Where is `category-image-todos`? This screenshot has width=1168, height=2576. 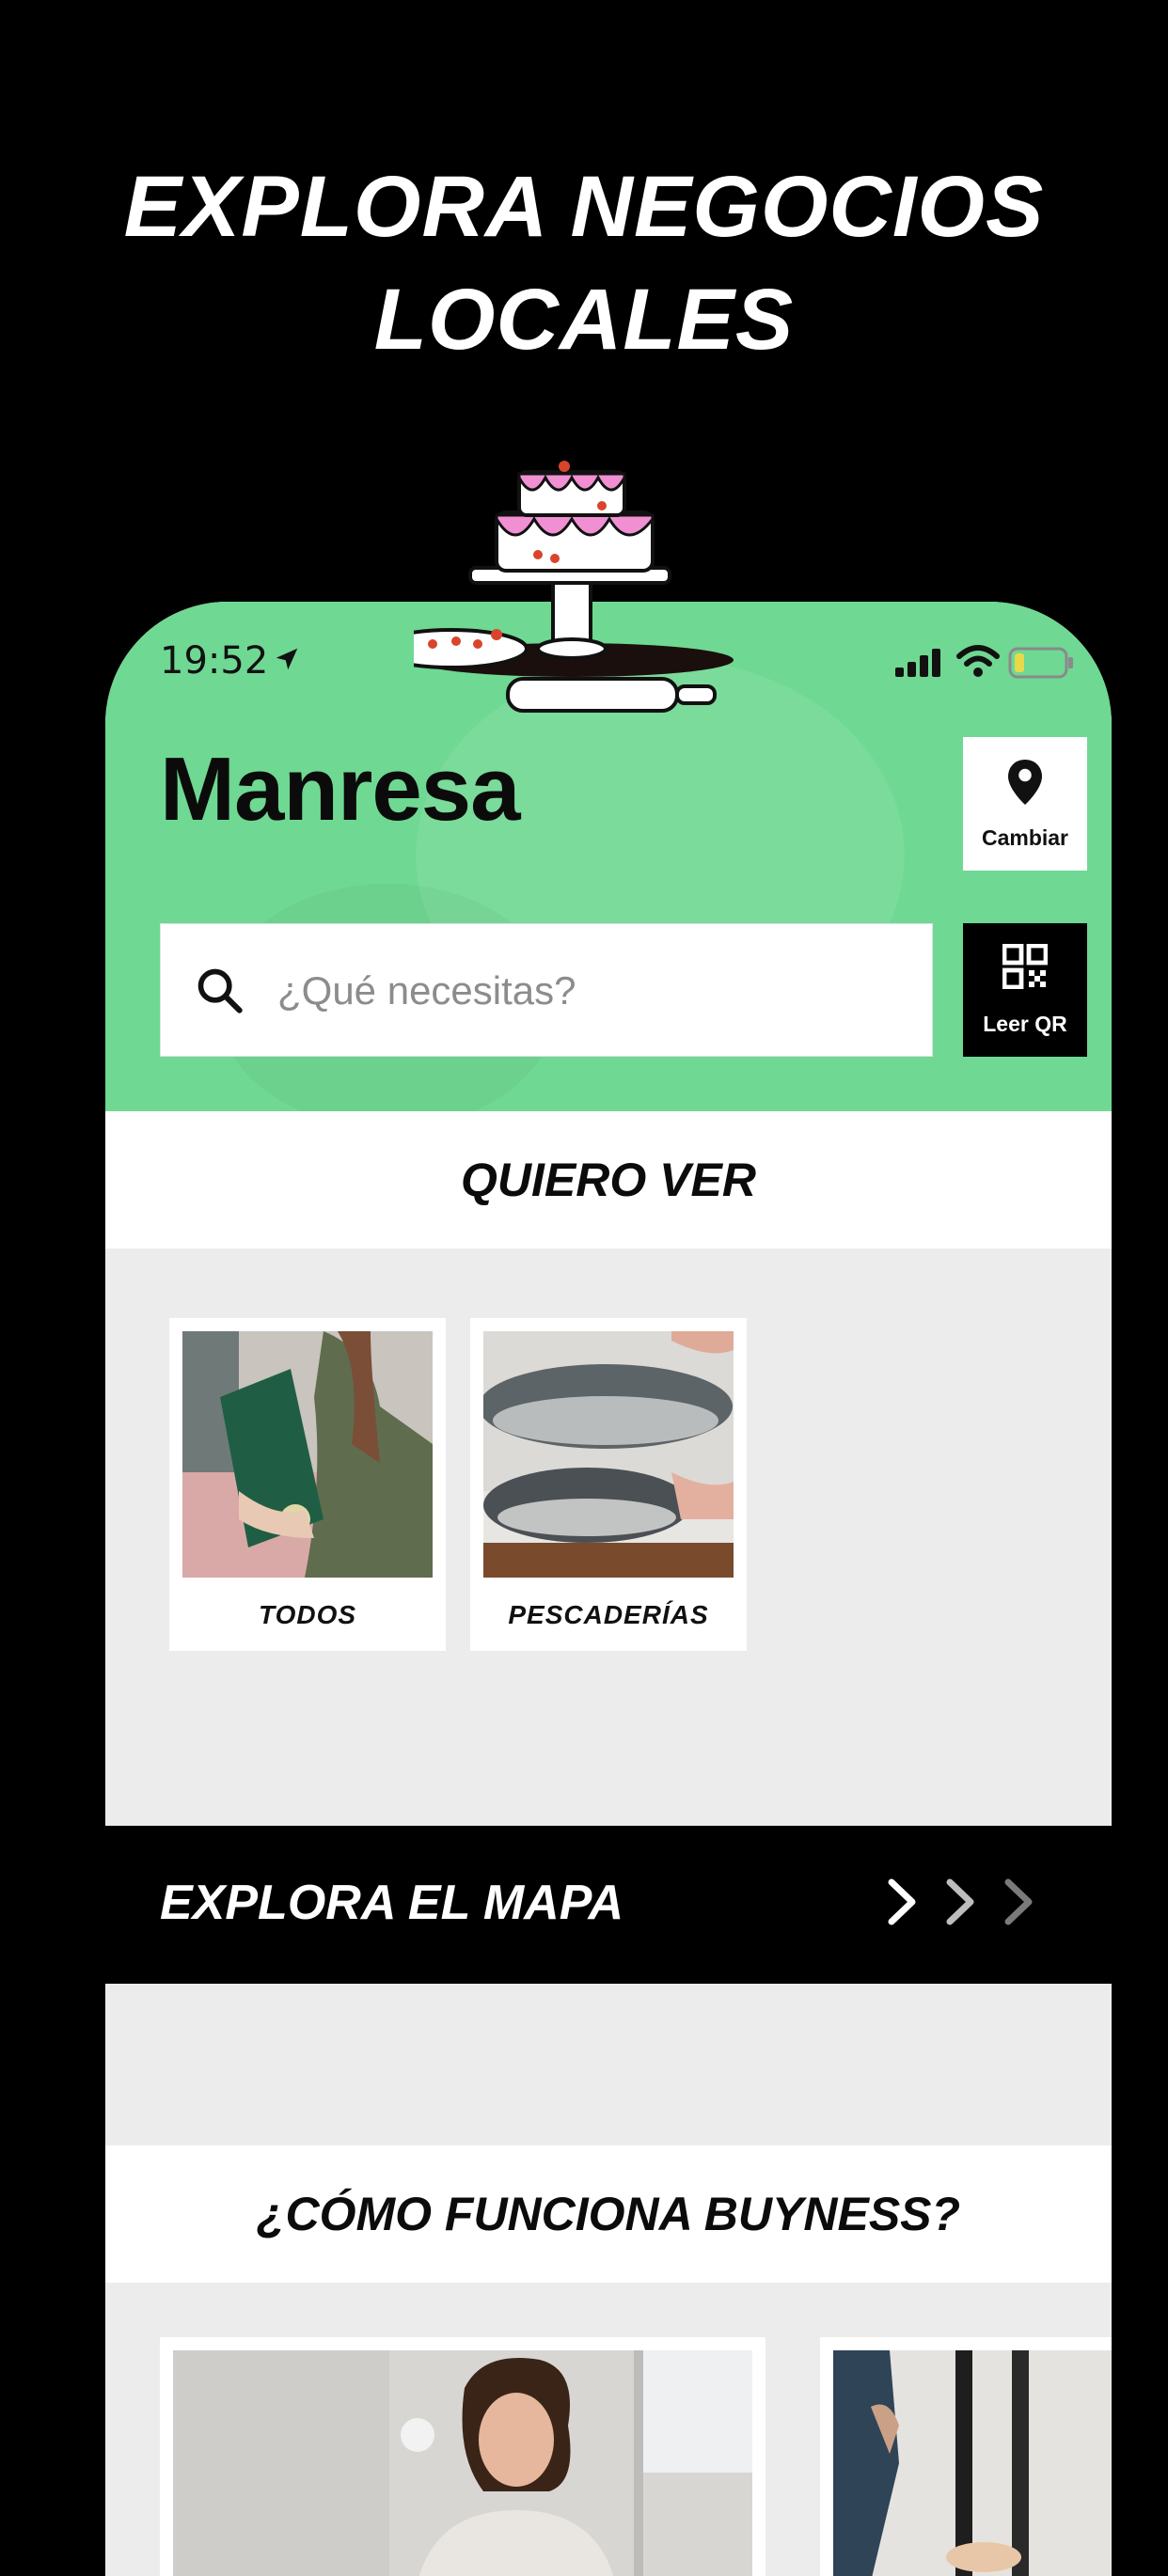 category-image-todos is located at coordinates (307, 1455).